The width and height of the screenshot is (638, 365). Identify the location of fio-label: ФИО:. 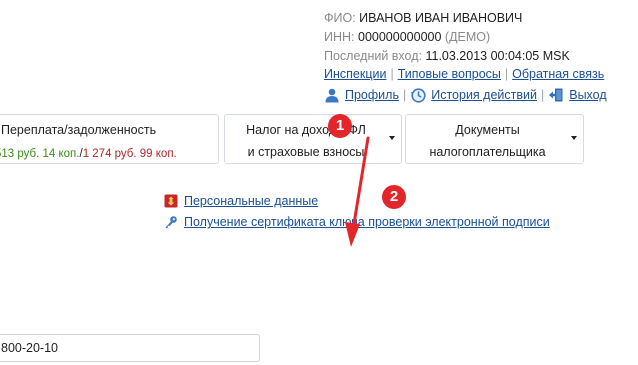
(340, 18).